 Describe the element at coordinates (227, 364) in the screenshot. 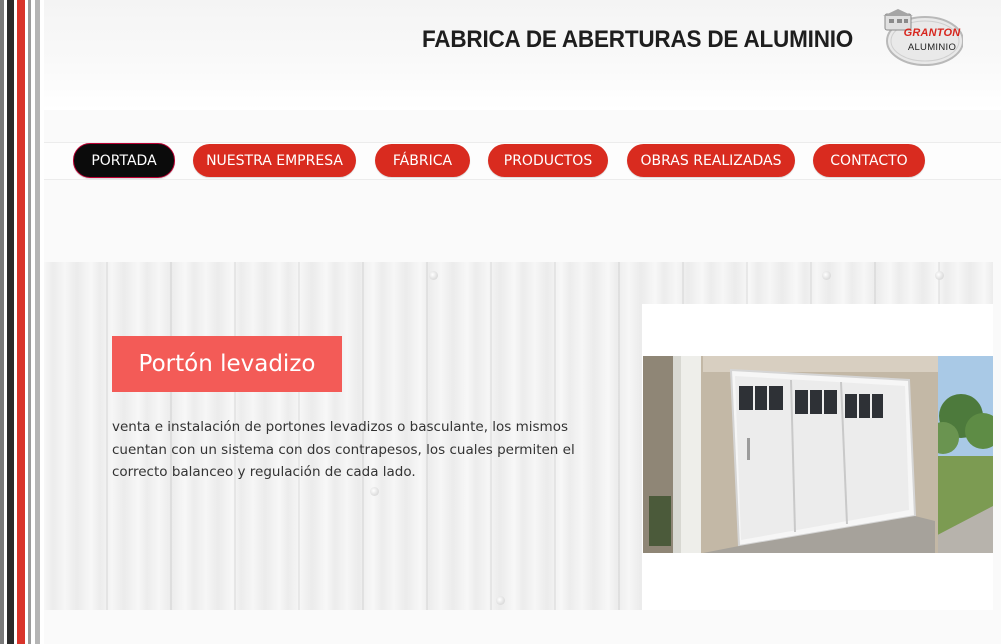

I see `product-title: Portón levadizo` at that location.